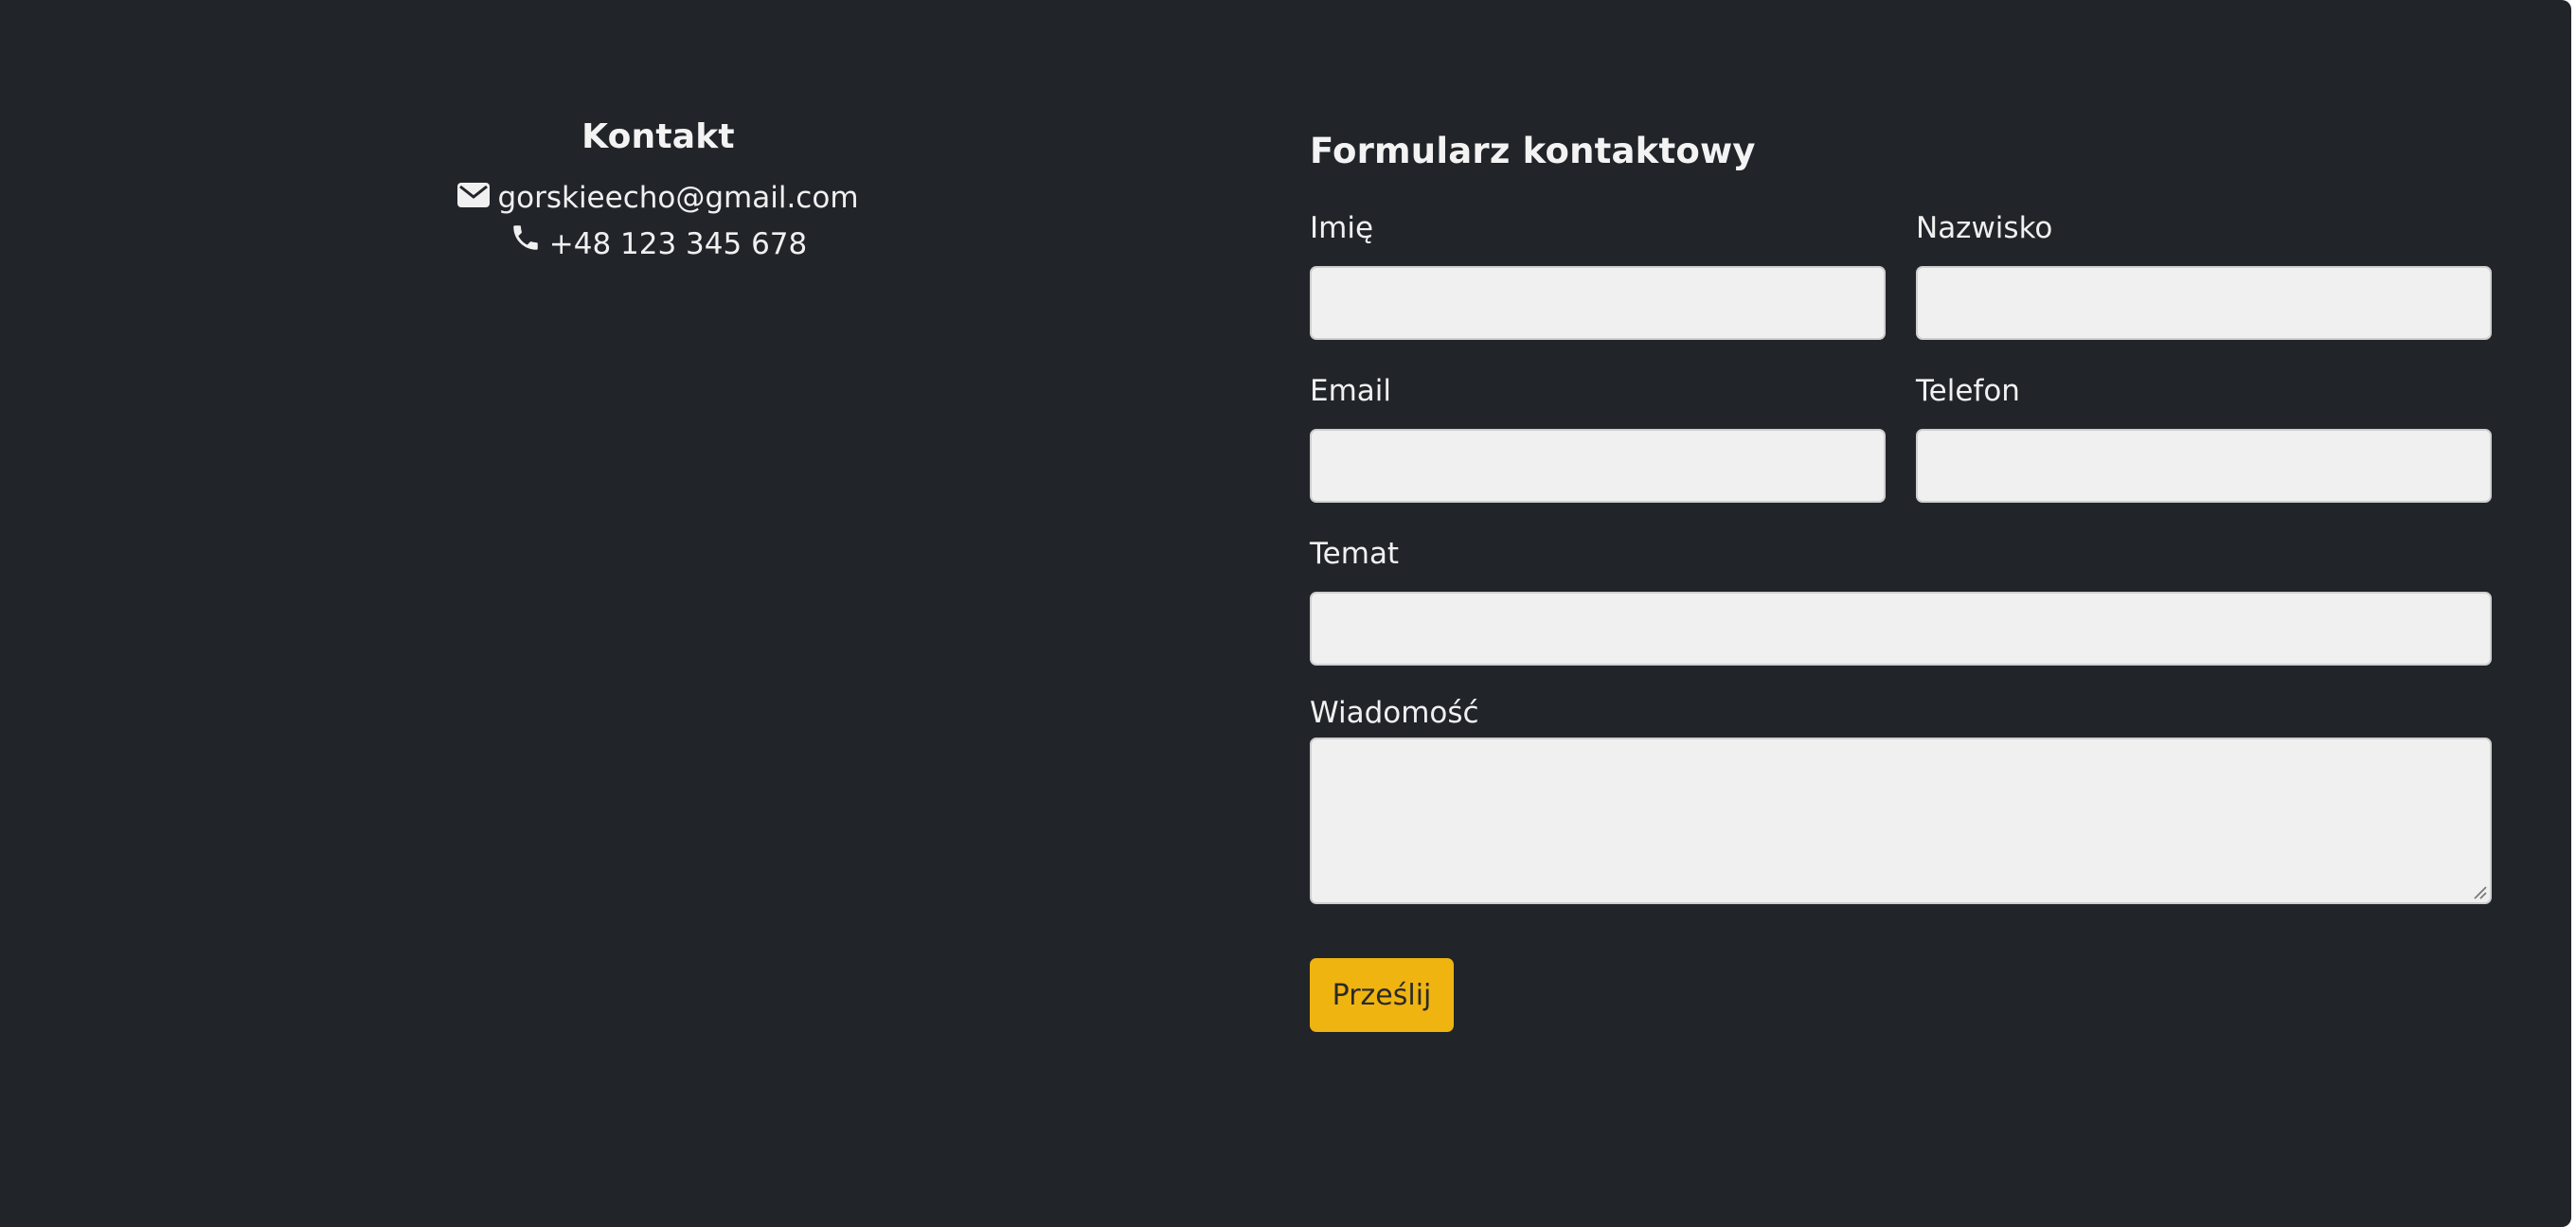 The image size is (2576, 1227). I want to click on first-name-input, so click(1598, 303).